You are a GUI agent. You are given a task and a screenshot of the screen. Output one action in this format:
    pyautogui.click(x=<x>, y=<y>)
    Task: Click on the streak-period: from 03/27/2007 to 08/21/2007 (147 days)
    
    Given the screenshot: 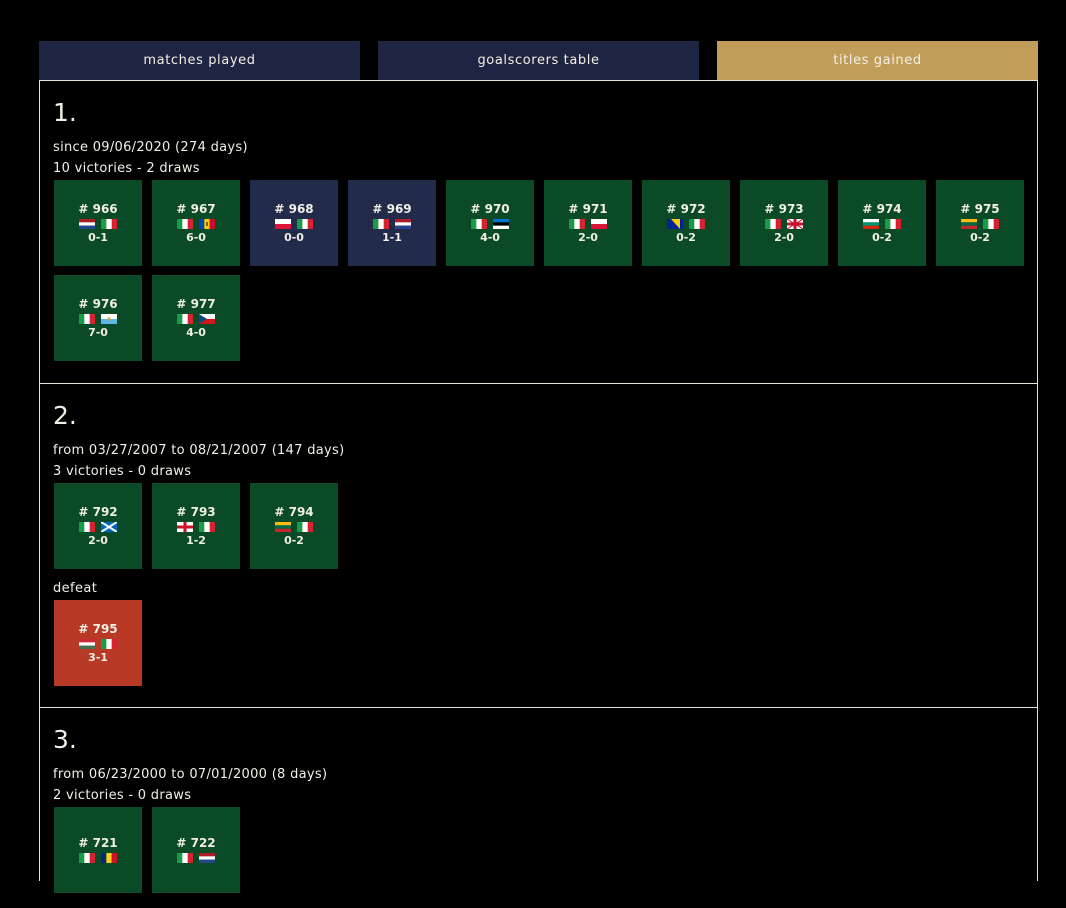 What is the action you would take?
    pyautogui.click(x=199, y=450)
    